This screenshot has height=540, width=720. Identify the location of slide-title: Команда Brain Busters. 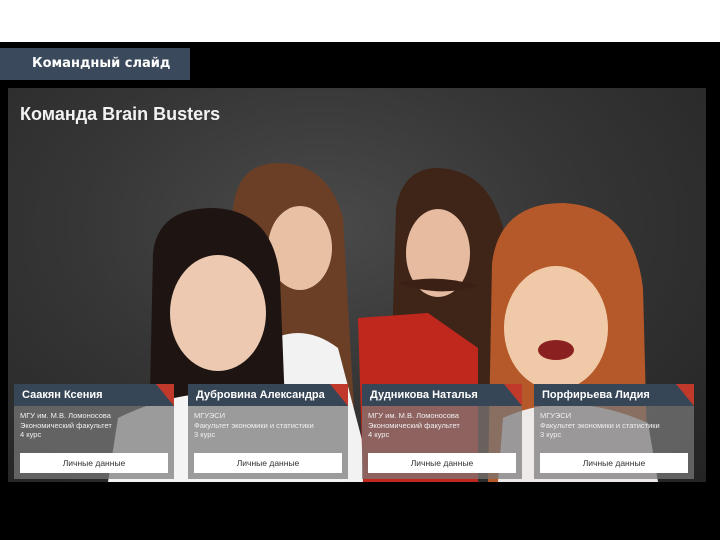
(120, 114).